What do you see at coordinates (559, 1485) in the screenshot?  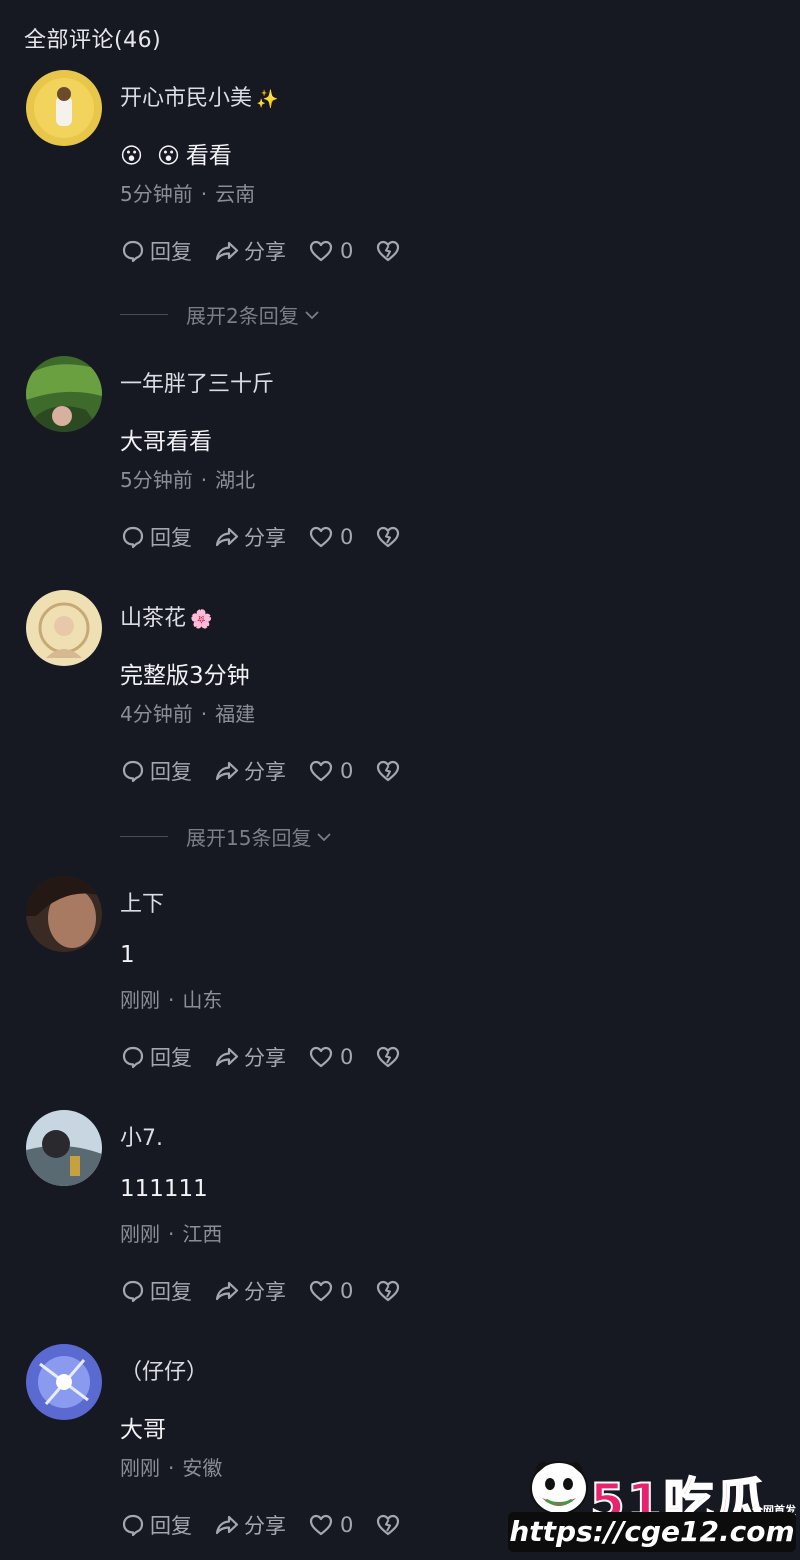 I see `mascot-logo` at bounding box center [559, 1485].